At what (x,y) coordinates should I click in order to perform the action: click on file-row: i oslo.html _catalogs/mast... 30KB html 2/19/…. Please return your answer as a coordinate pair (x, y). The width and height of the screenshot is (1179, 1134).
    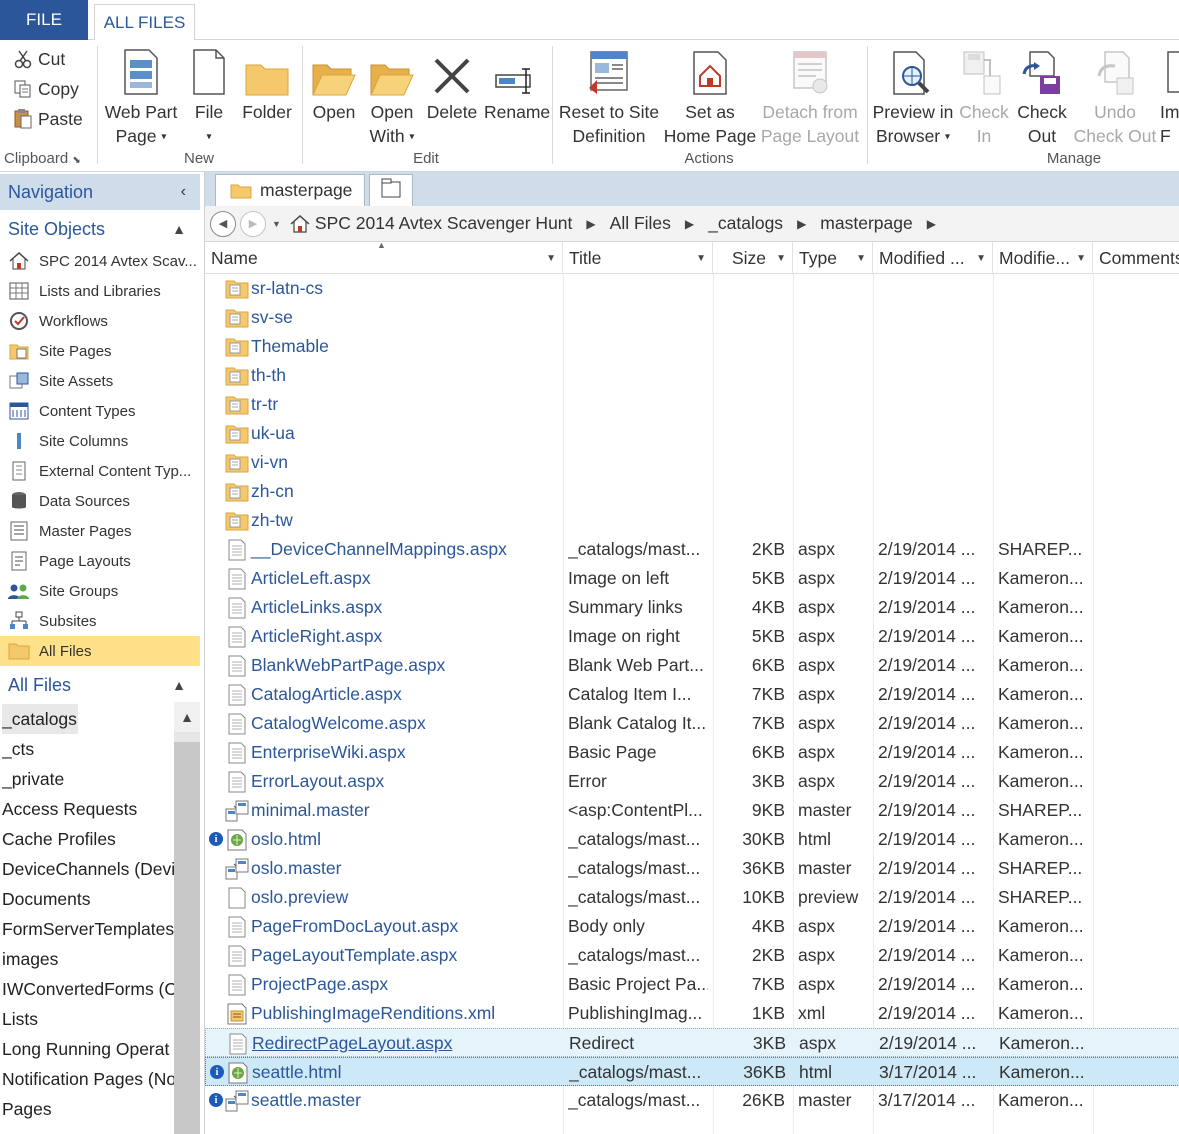
    Looking at the image, I should click on (692, 839).